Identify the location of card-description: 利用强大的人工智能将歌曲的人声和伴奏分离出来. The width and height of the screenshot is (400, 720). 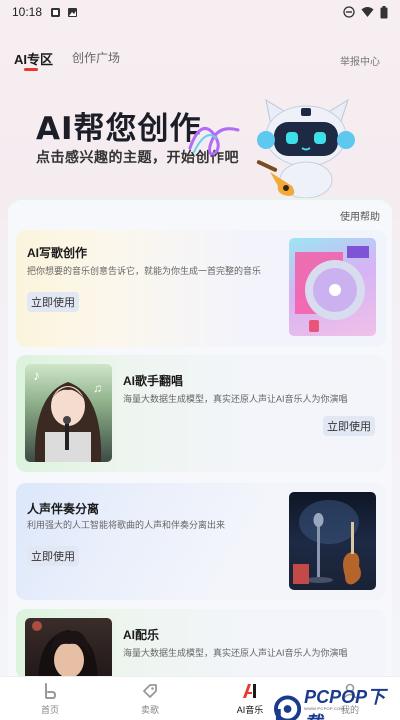
(126, 525).